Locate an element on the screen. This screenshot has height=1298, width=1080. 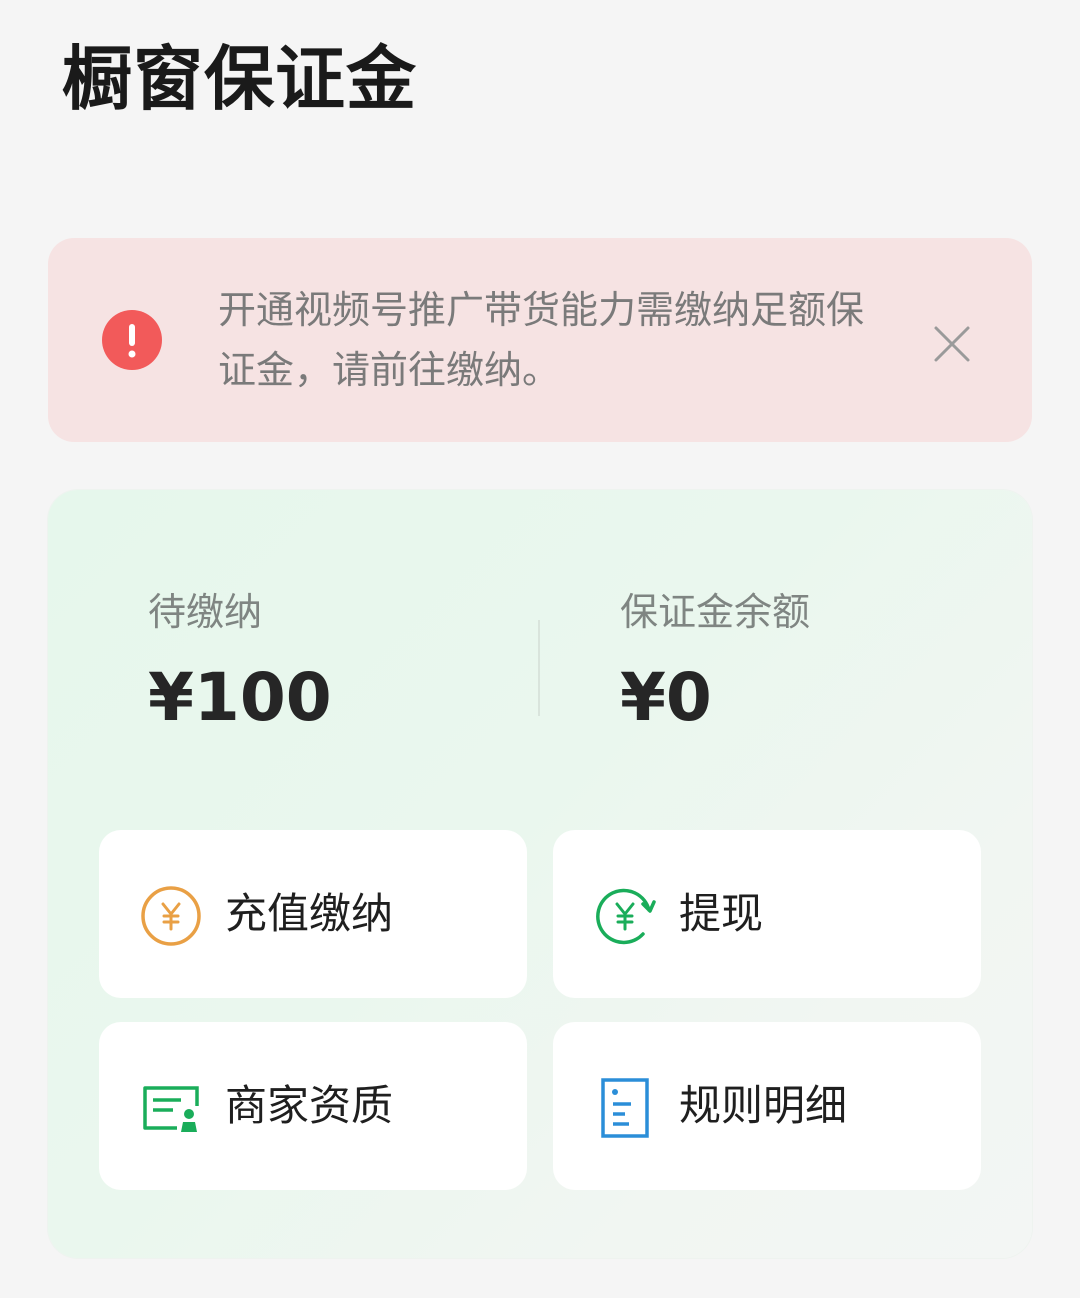
pending-payment-label: 待缴纳 is located at coordinates (205, 612).